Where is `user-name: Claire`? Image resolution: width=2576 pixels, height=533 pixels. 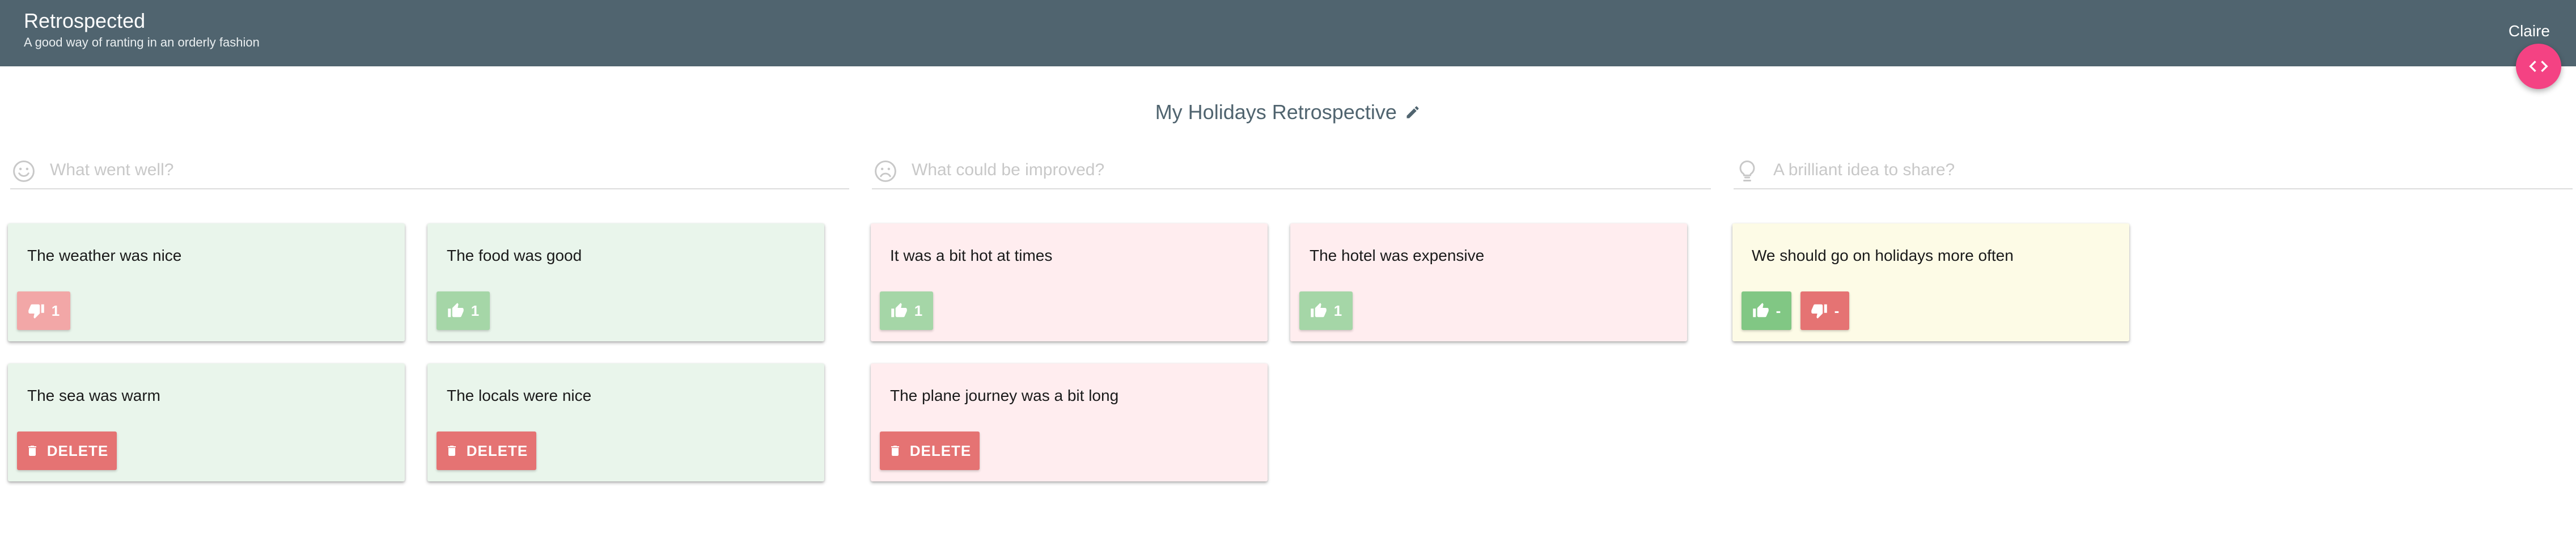
user-name: Claire is located at coordinates (2529, 31).